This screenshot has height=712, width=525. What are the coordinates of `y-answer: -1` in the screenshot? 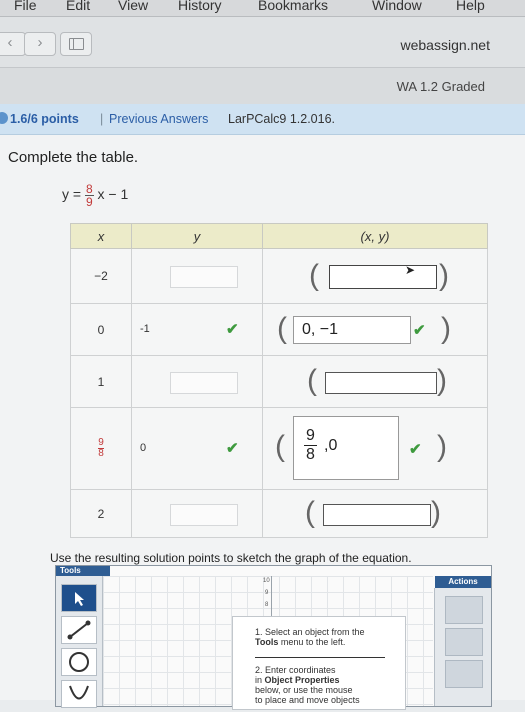 It's located at (145, 328).